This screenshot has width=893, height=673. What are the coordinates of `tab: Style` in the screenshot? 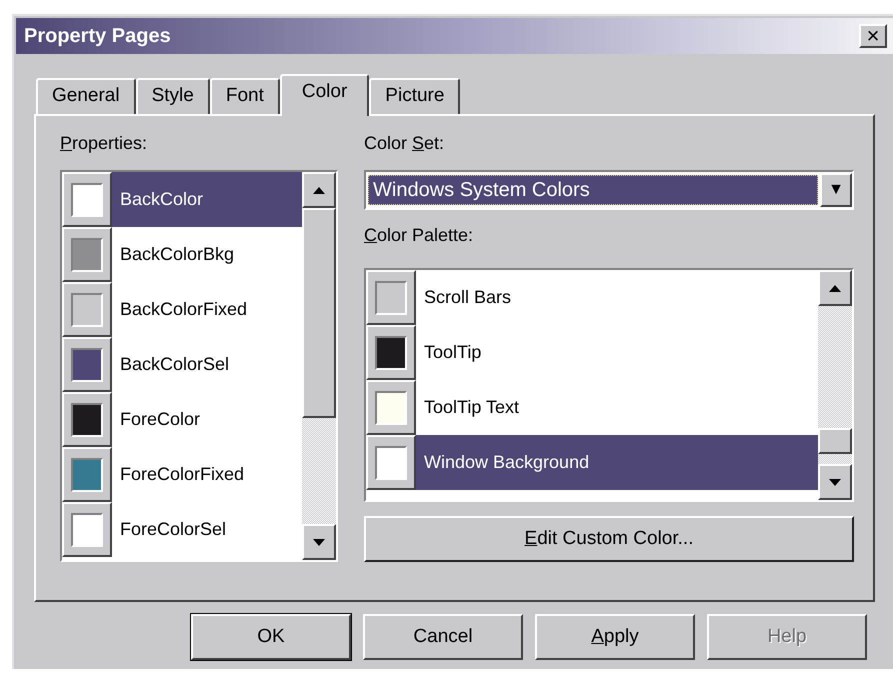 It's located at (173, 96).